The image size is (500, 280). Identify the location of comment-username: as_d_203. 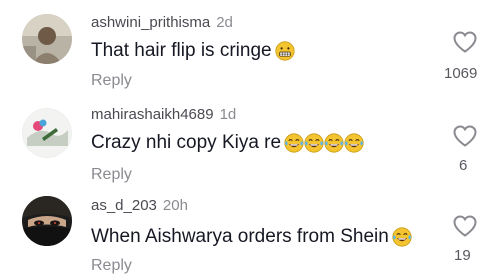
(124, 205).